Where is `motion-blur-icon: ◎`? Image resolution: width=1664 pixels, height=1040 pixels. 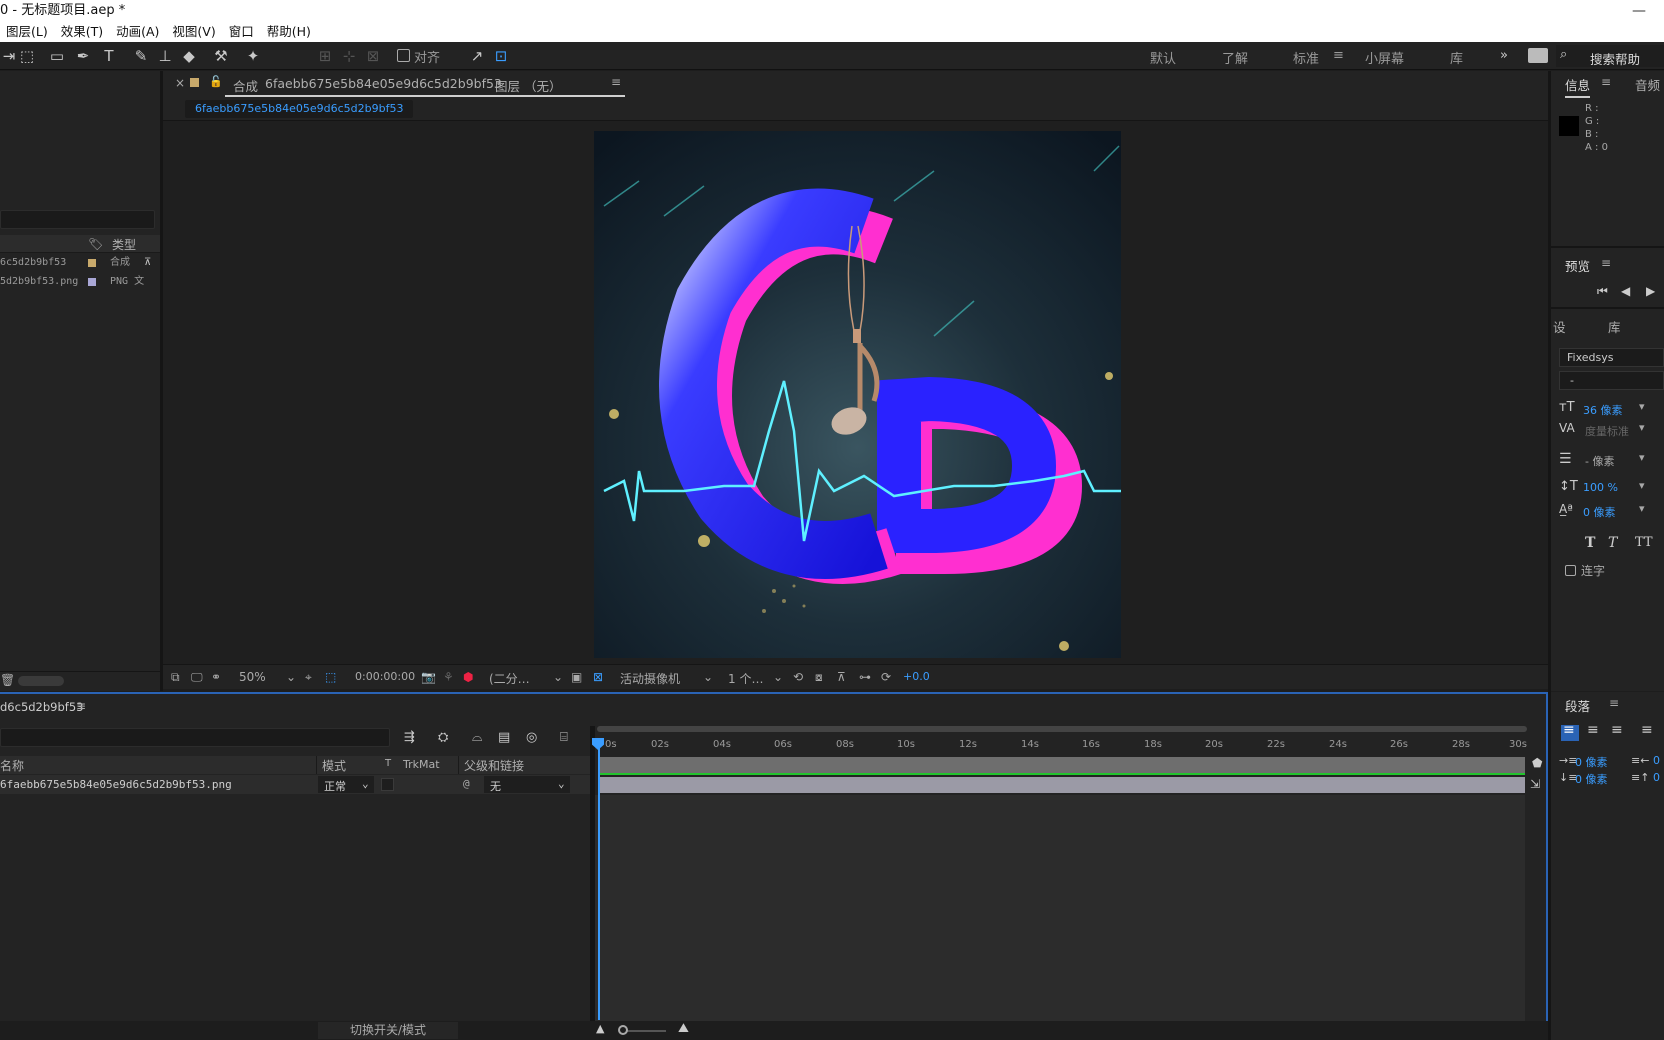
motion-blur-icon: ◎ is located at coordinates (531, 737).